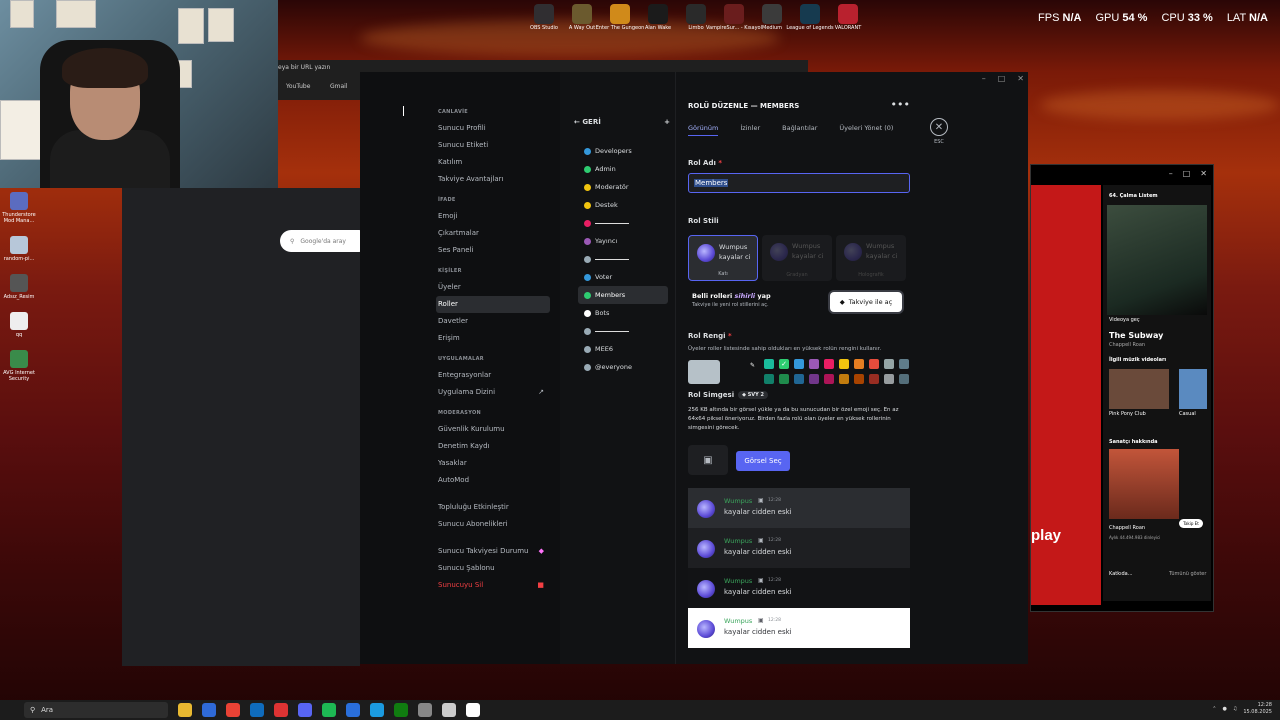  What do you see at coordinates (1235, 709) in the screenshot?
I see `volume-icon: ♫` at bounding box center [1235, 709].